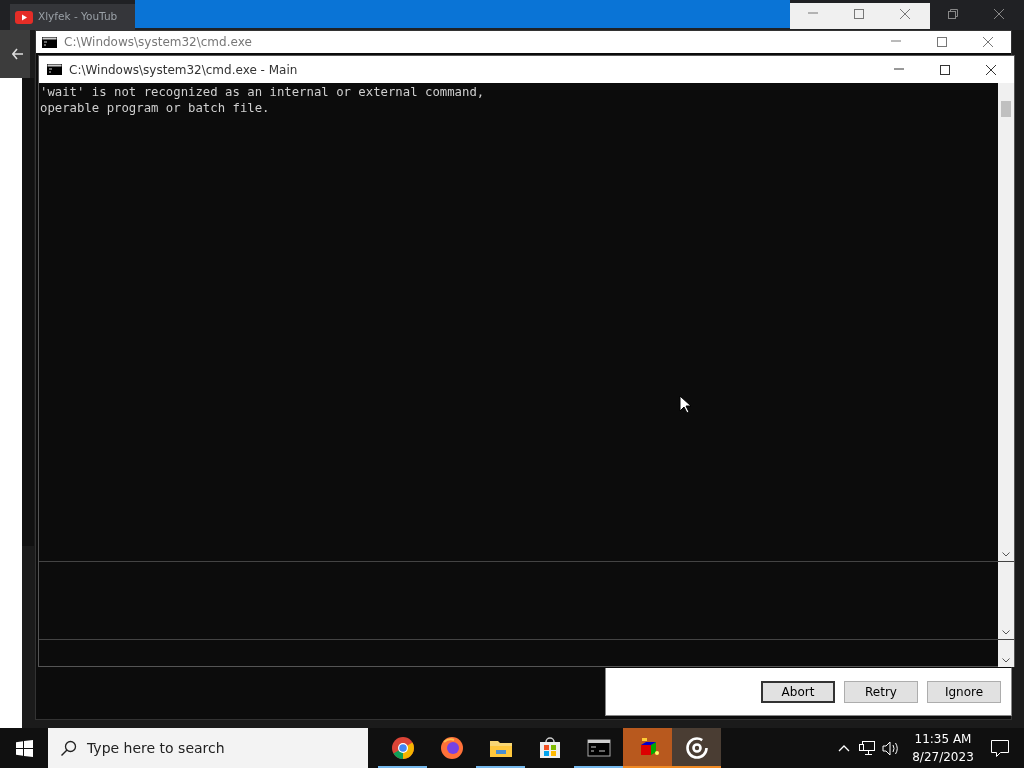 Image resolution: width=1024 pixels, height=768 pixels. I want to click on shopping-bag-icon, so click(549, 748).